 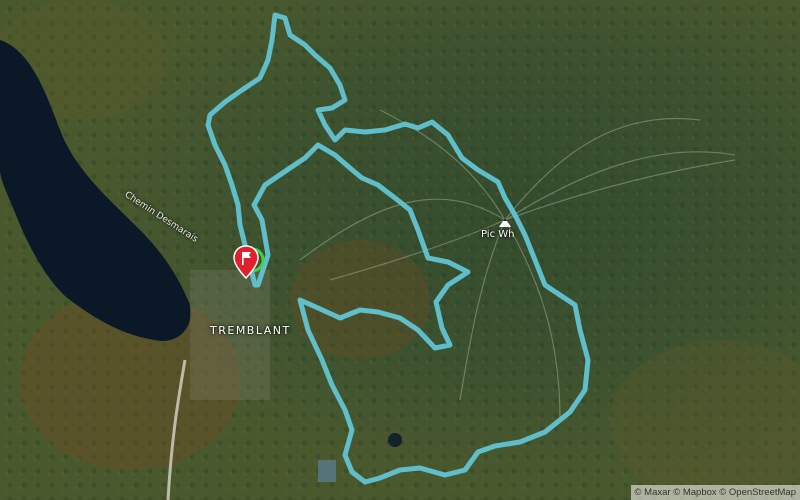 What do you see at coordinates (498, 234) in the screenshot?
I see `peak-label: Pic Wh` at bounding box center [498, 234].